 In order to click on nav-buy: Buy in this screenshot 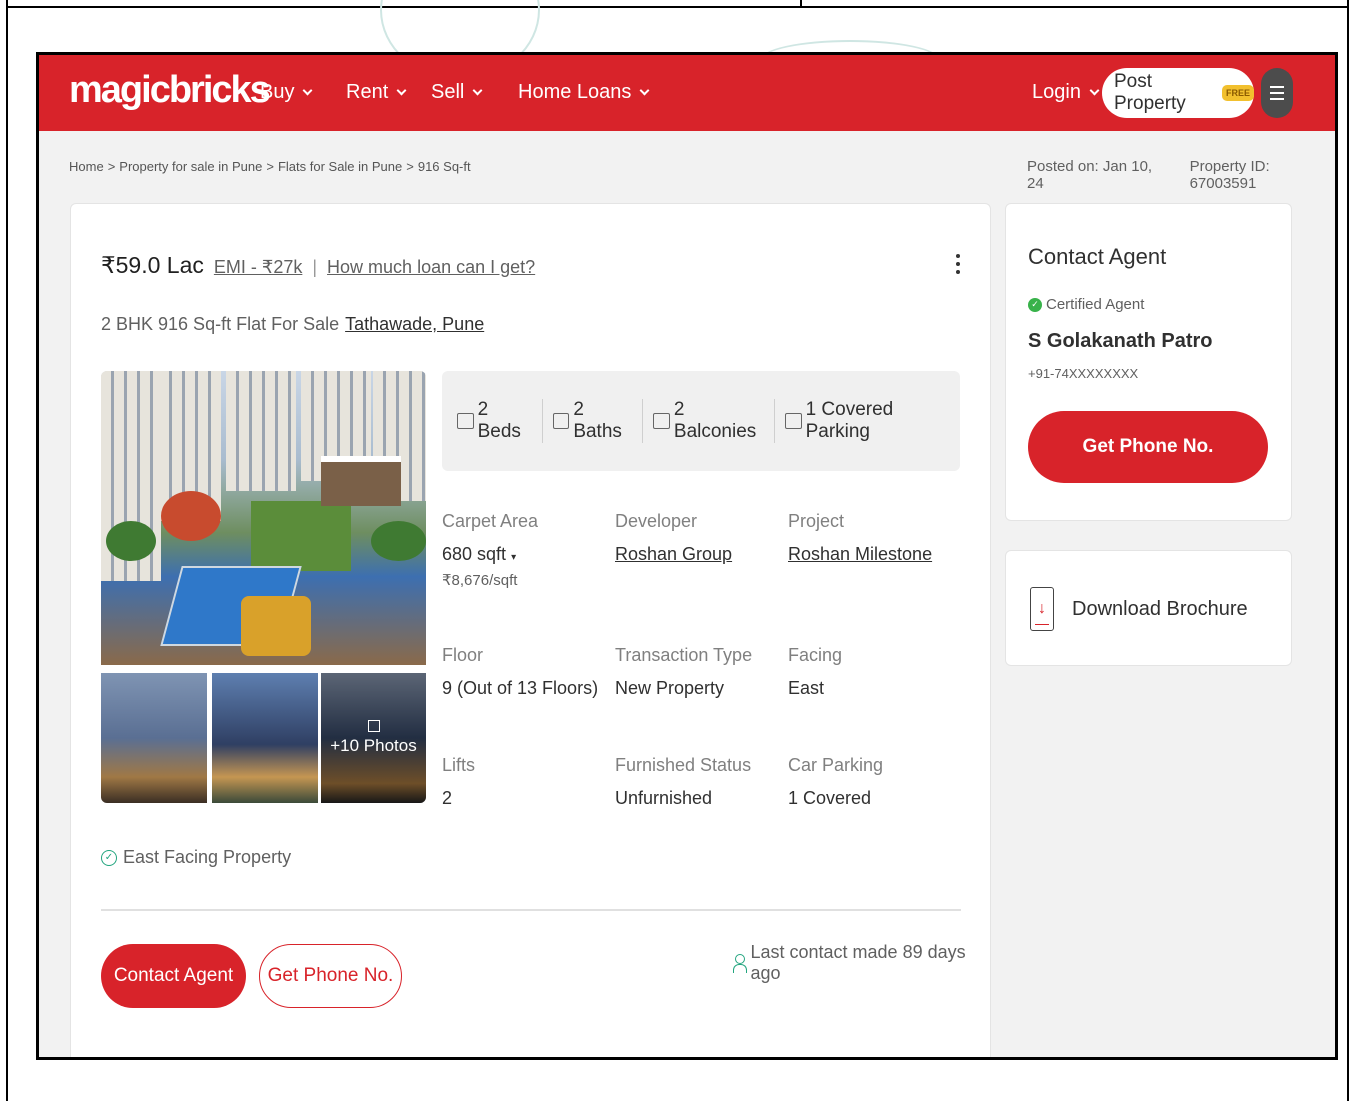, I will do `click(286, 92)`.